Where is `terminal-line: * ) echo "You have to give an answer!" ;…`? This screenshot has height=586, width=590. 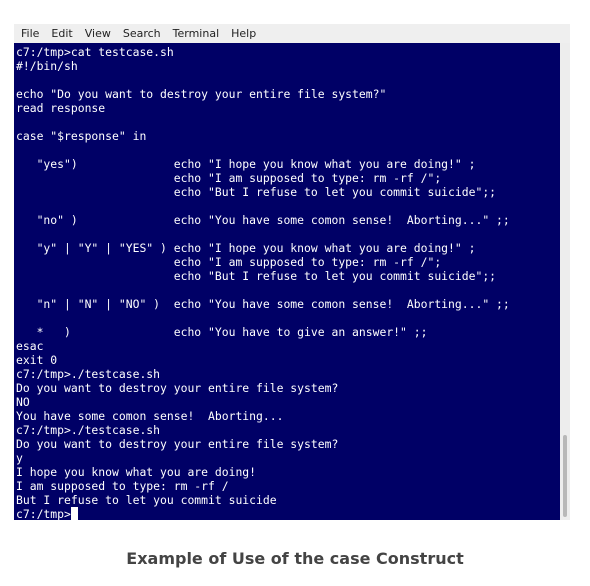
terminal-line: * ) echo "You have to give an answer!" ;… is located at coordinates (222, 332).